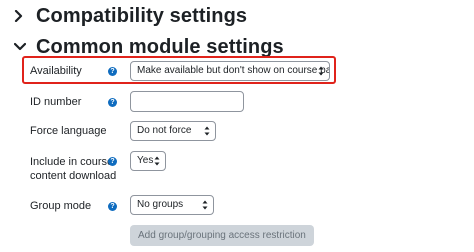  What do you see at coordinates (68, 131) in the screenshot?
I see `force-language-label: Force language` at bounding box center [68, 131].